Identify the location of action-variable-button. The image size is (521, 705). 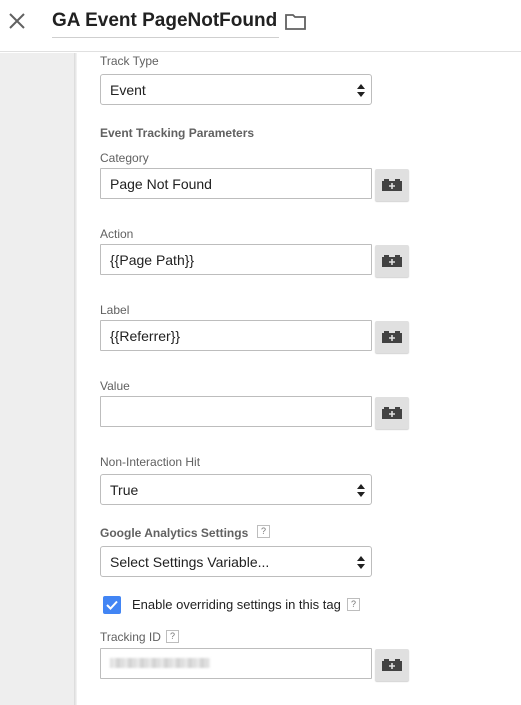
(392, 261).